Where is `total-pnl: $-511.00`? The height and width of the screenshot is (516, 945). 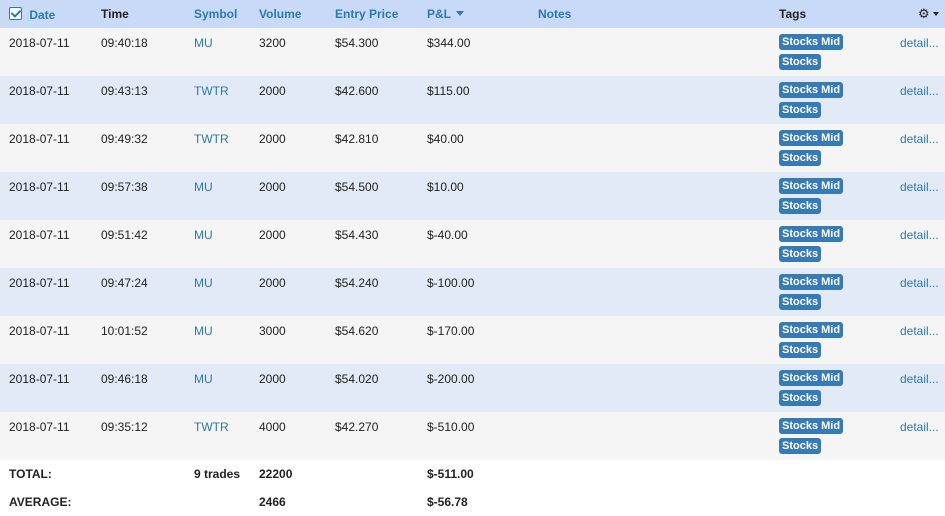 total-pnl: $-511.00 is located at coordinates (450, 474).